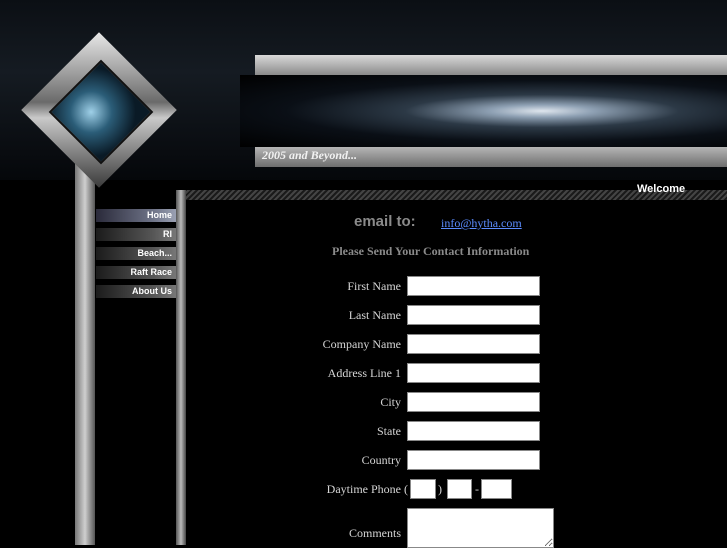 Image resolution: width=727 pixels, height=548 pixels. I want to click on decorative-bar-left, so click(85, 347).